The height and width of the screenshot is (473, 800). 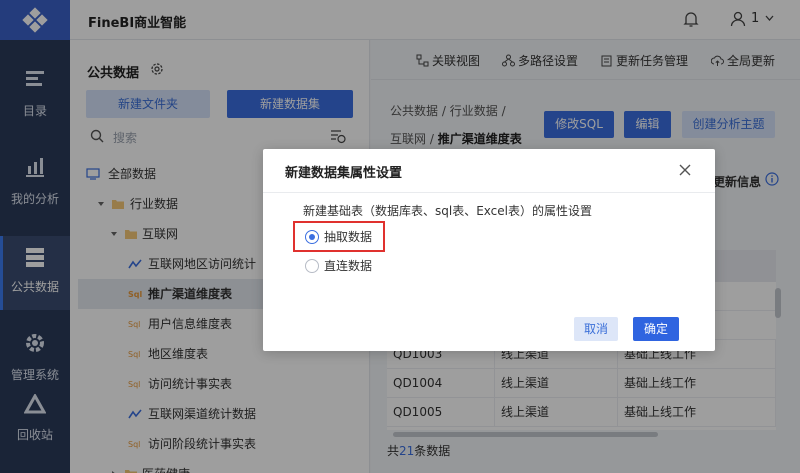 What do you see at coordinates (344, 173) in the screenshot?
I see `dialog-title: 新建数据集属性设置` at bounding box center [344, 173].